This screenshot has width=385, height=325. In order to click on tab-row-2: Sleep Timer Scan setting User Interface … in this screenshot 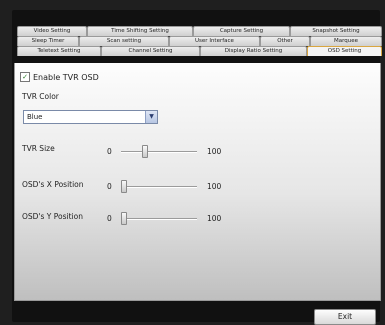, I will do `click(199, 41)`.